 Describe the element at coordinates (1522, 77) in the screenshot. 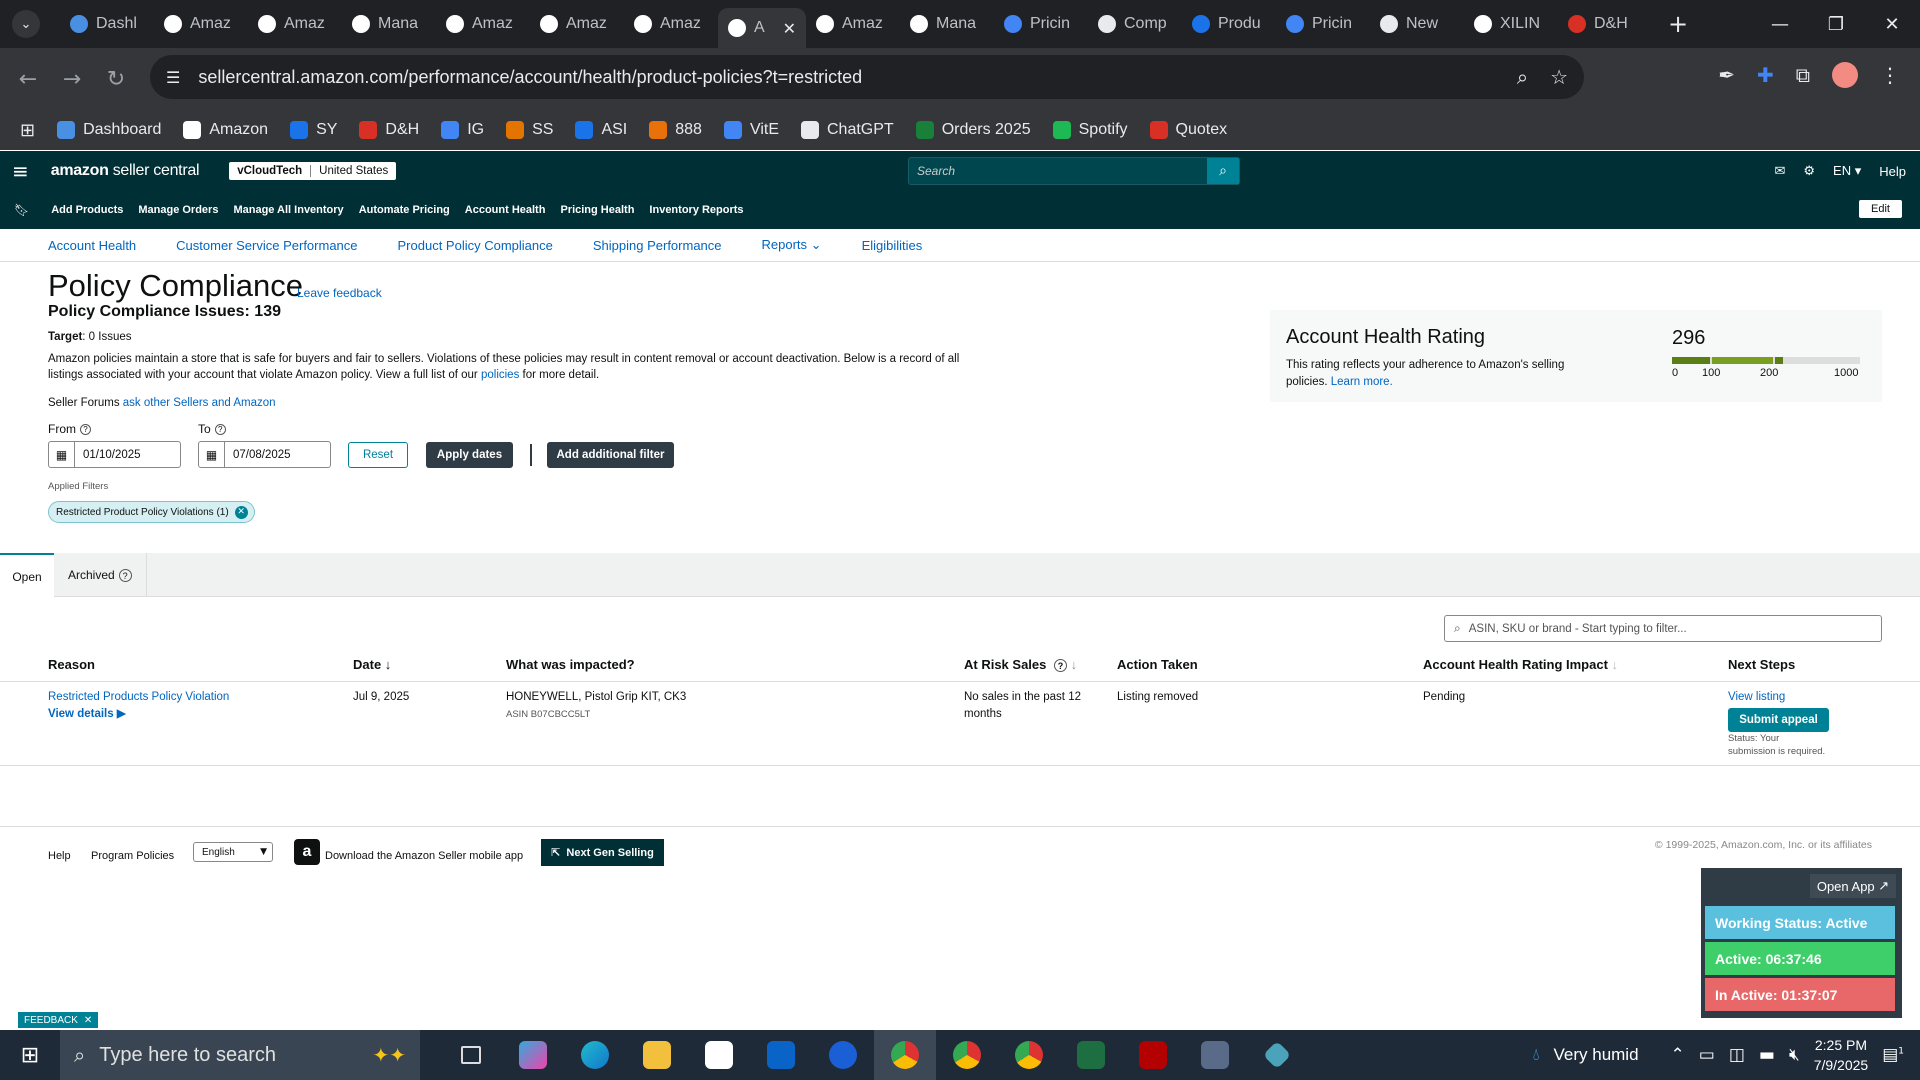

I see `zoom-icon: ⌕` at that location.